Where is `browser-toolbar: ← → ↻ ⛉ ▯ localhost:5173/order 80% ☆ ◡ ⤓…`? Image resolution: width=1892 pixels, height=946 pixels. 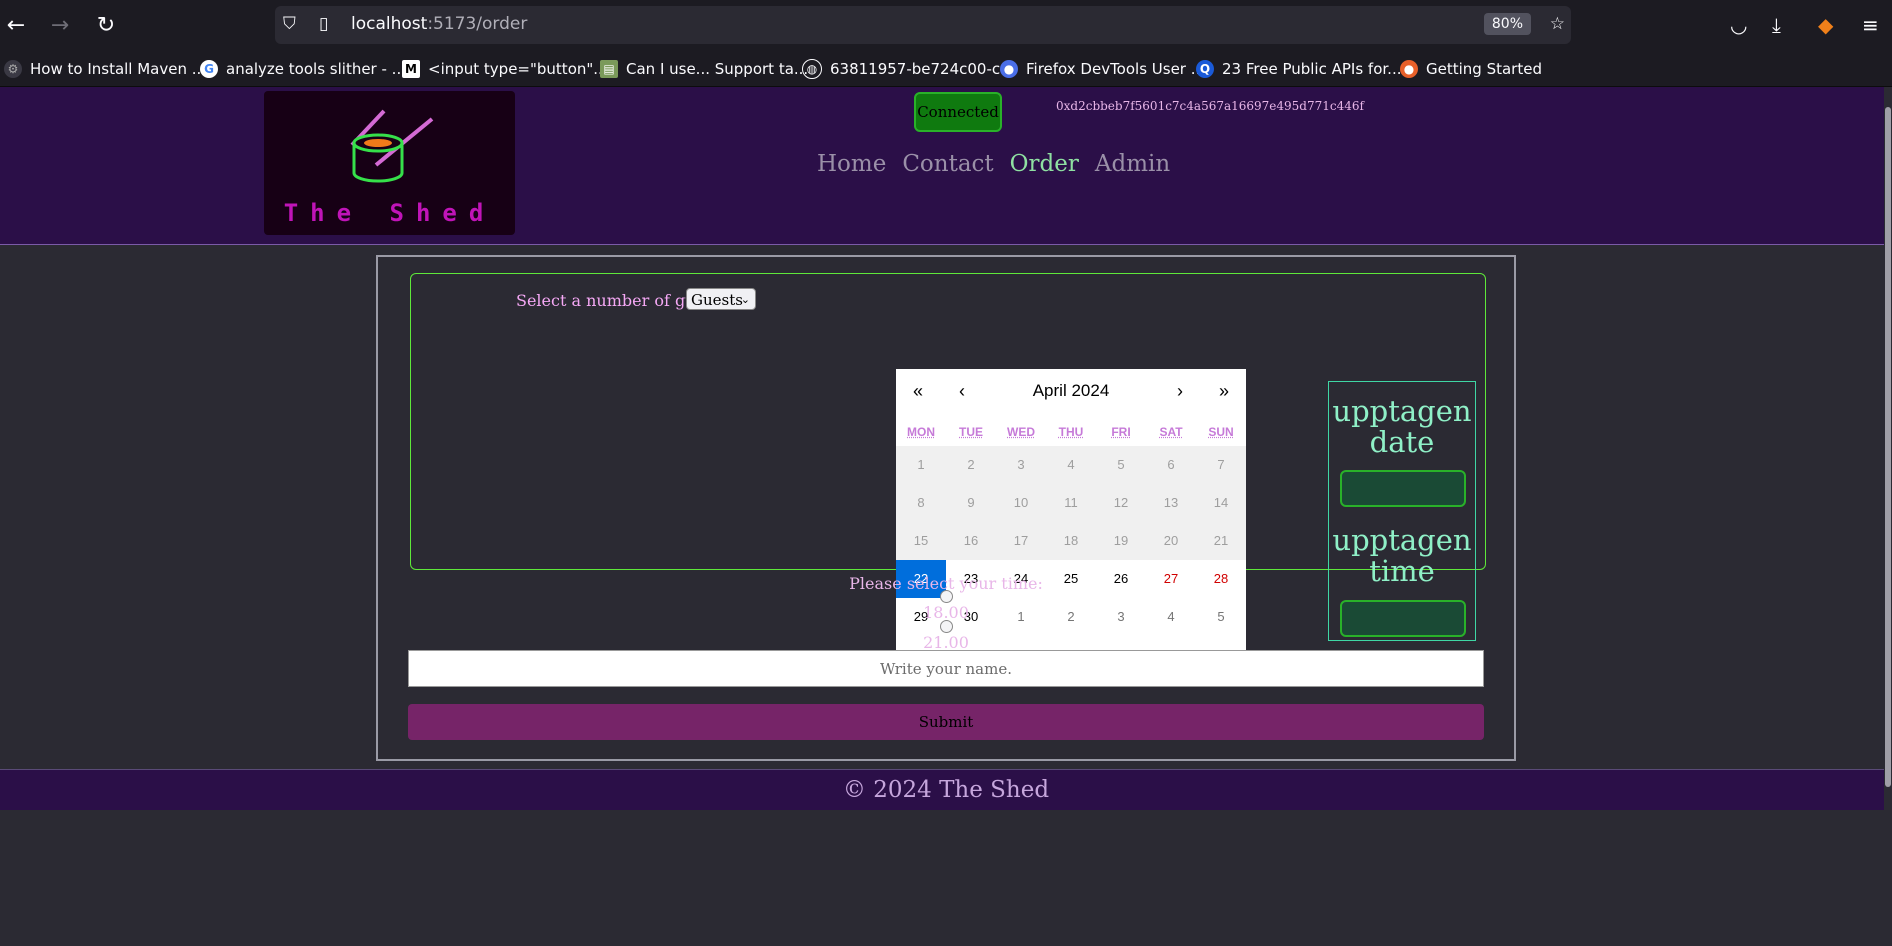 browser-toolbar: ← → ↻ ⛉ ▯ localhost:5173/order 80% ☆ ◡ ⤓… is located at coordinates (946, 26).